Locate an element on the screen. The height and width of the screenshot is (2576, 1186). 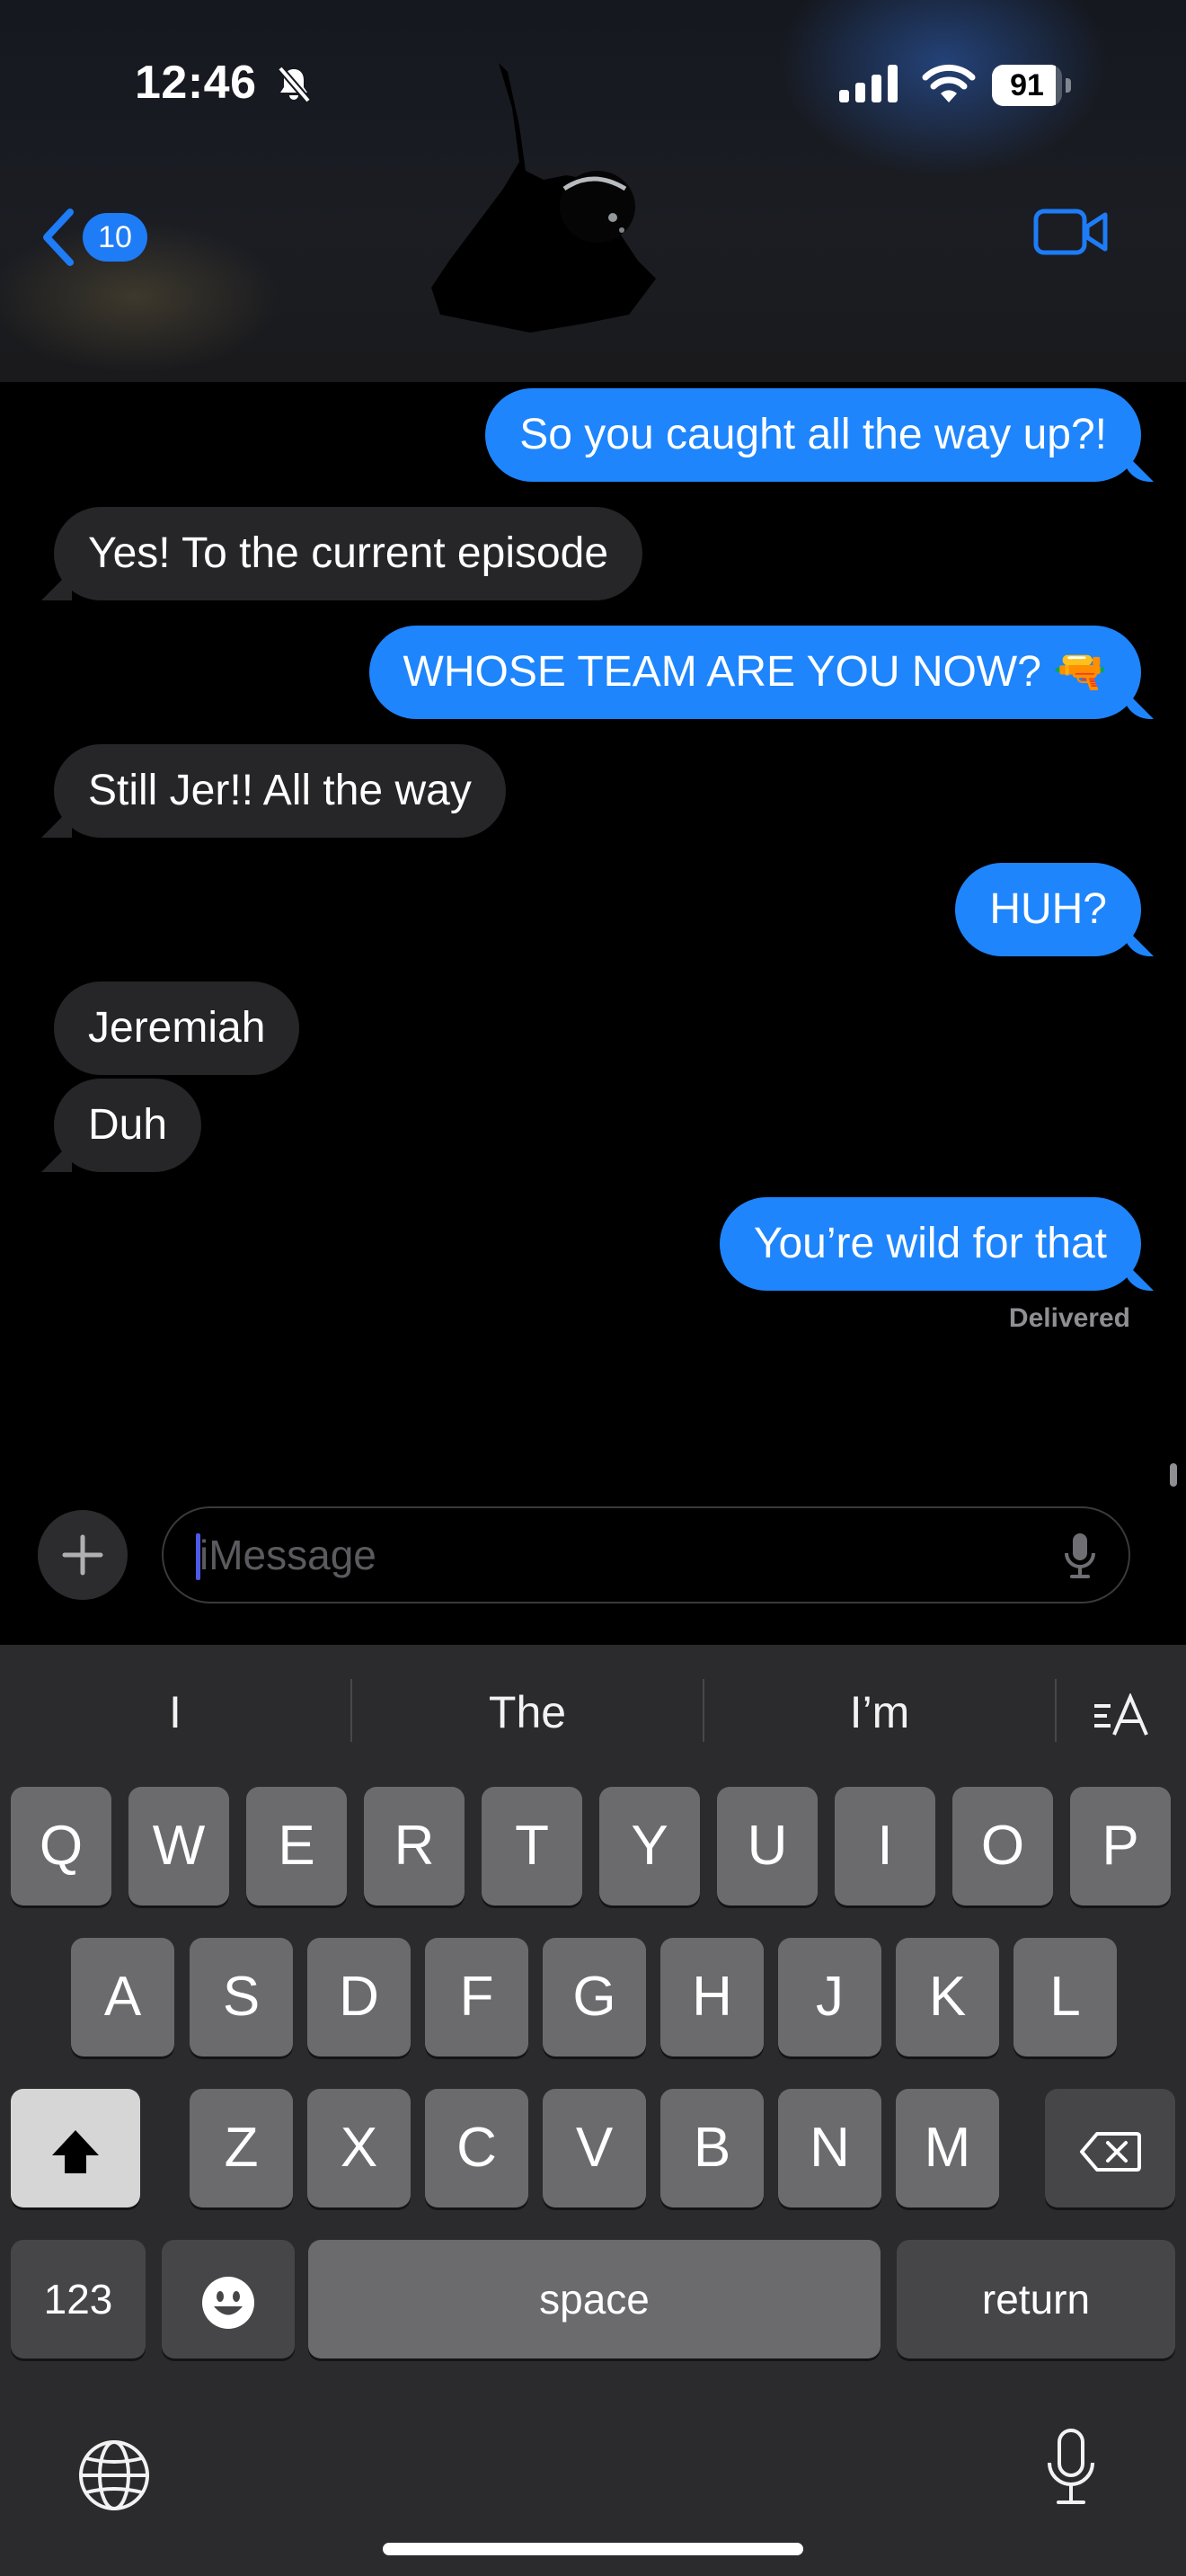
globe-icon is located at coordinates (114, 2477).